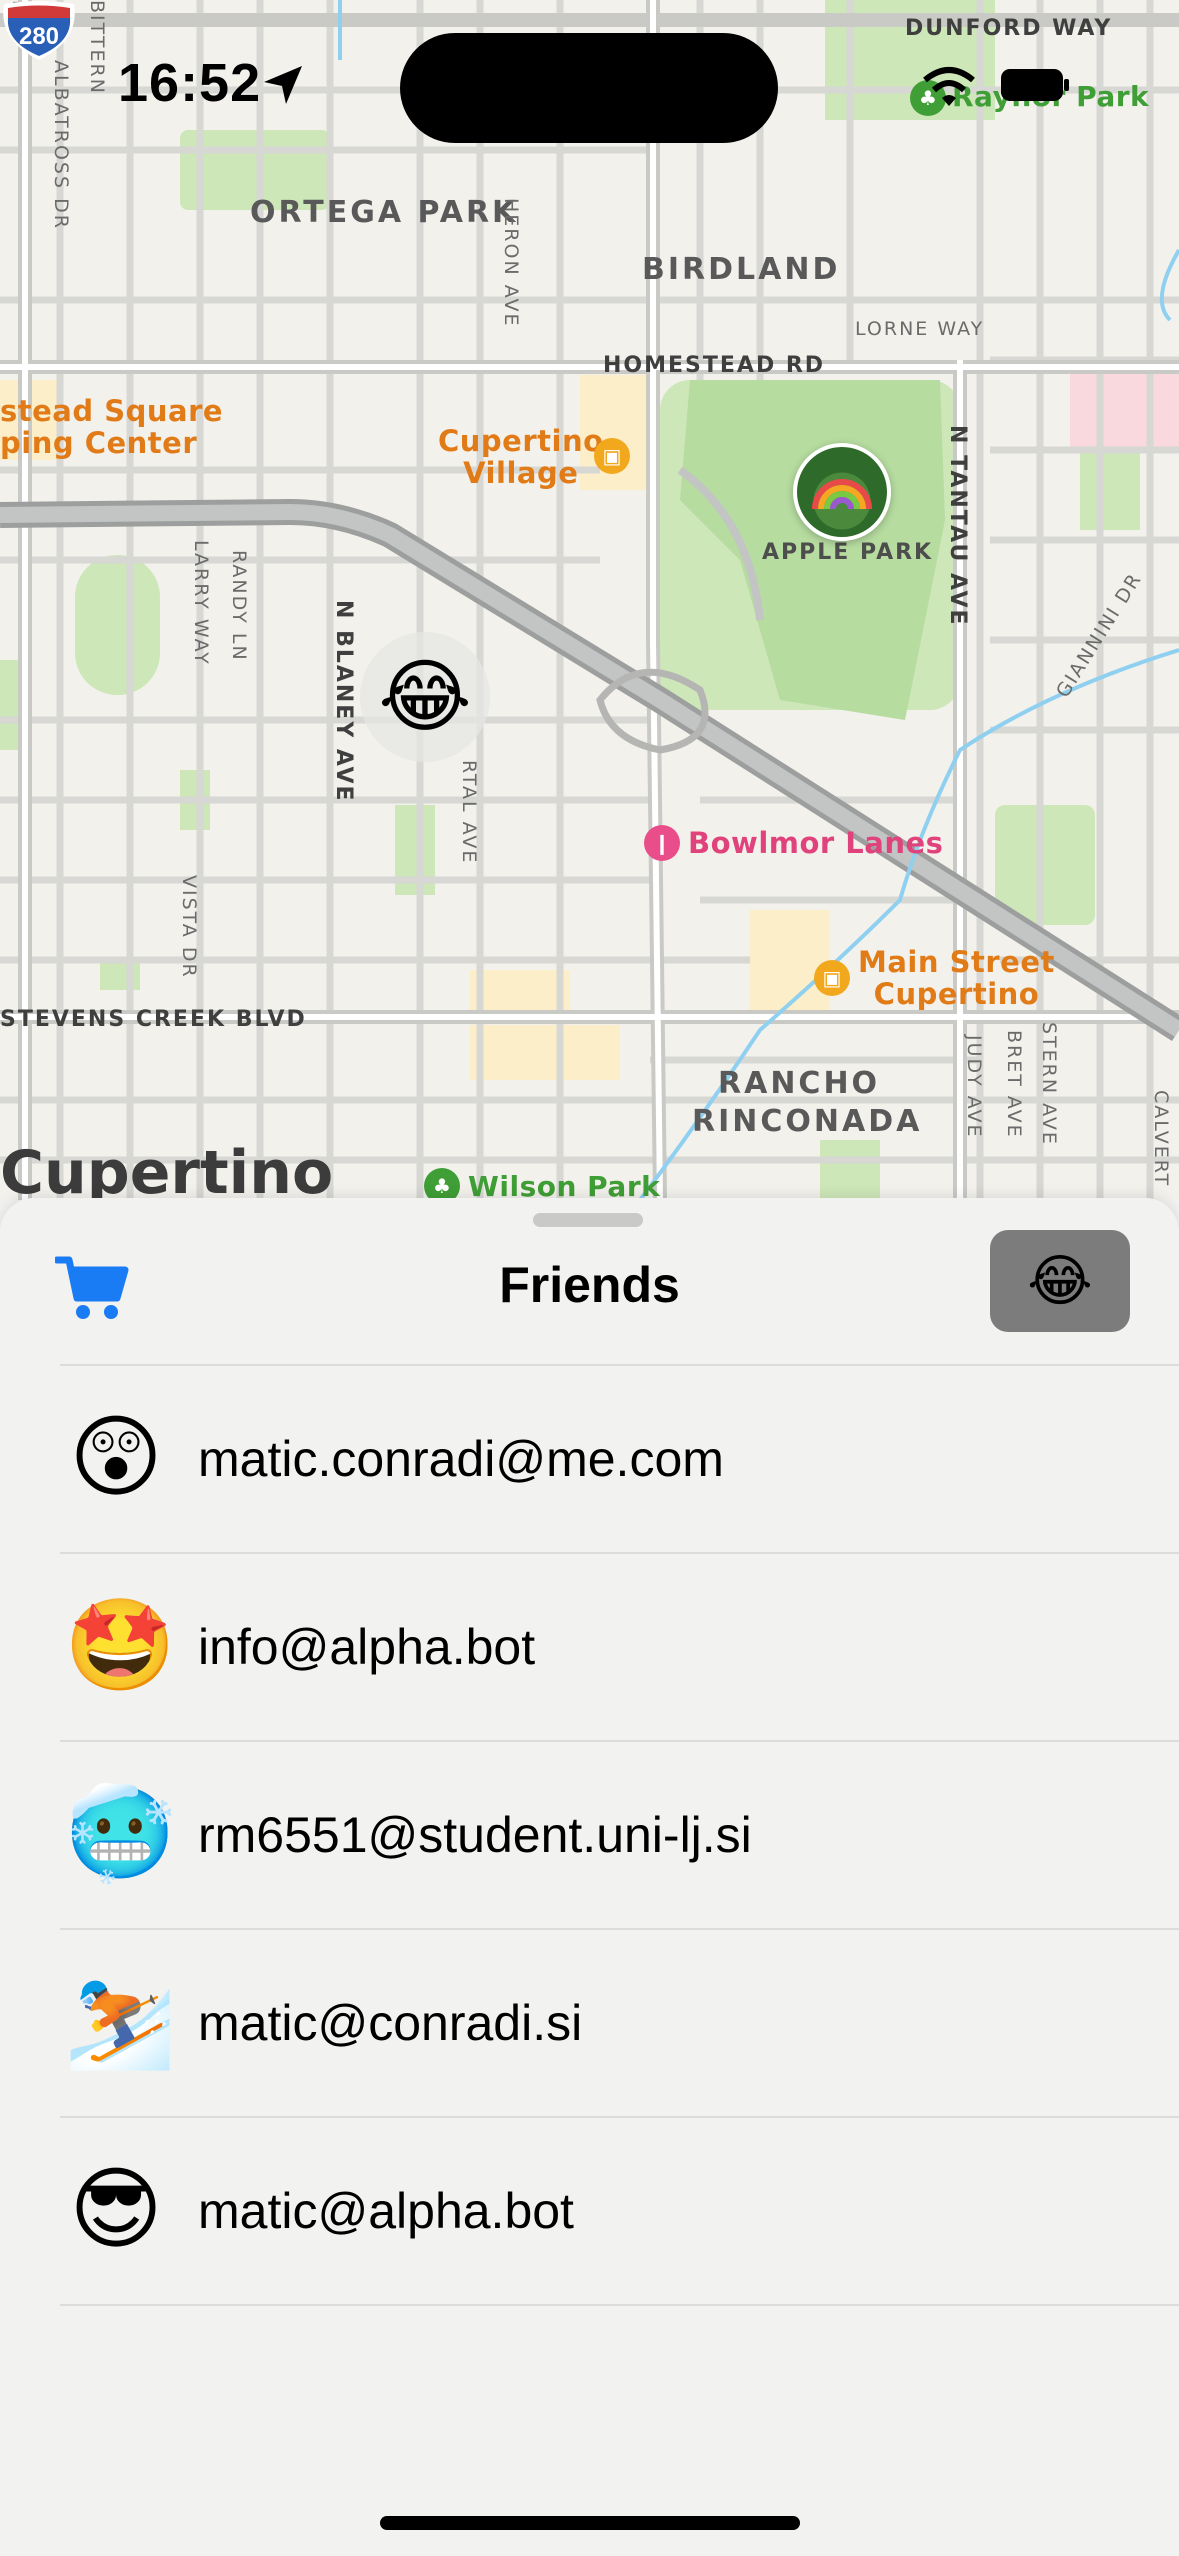  I want to click on friend-row: 😲 matic.conradi@me.com, so click(619, 1460).